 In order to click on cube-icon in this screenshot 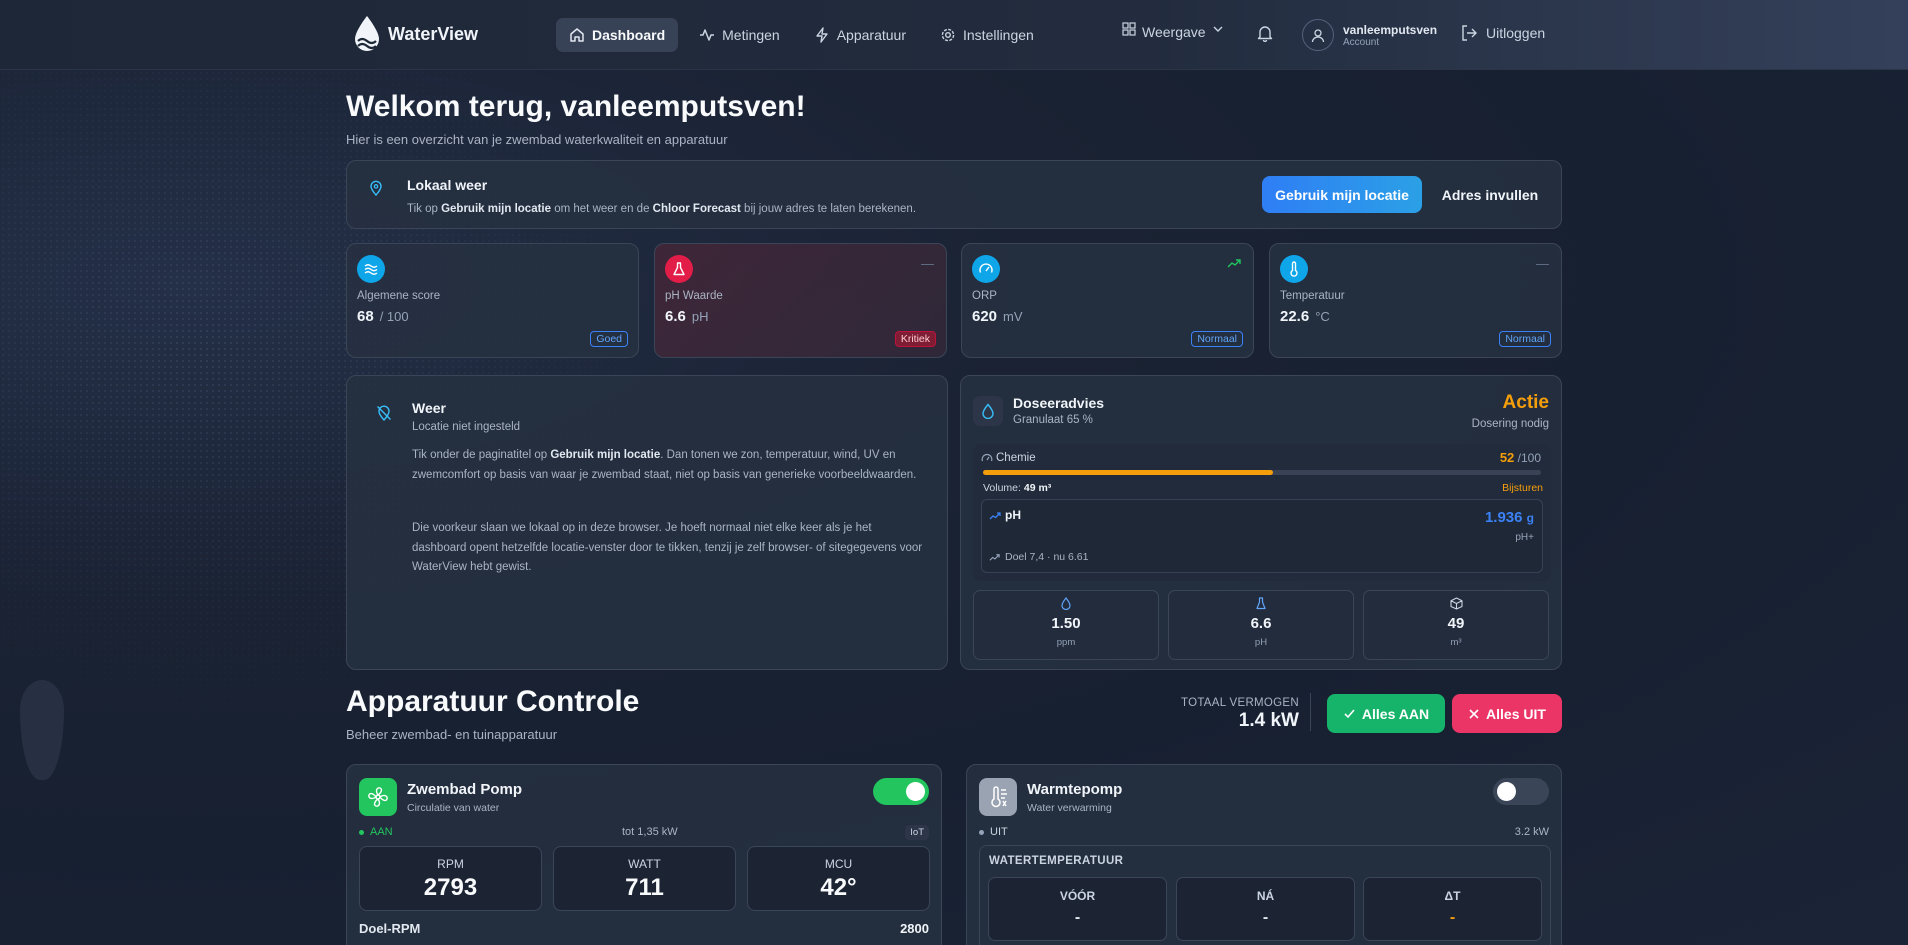, I will do `click(1456, 603)`.